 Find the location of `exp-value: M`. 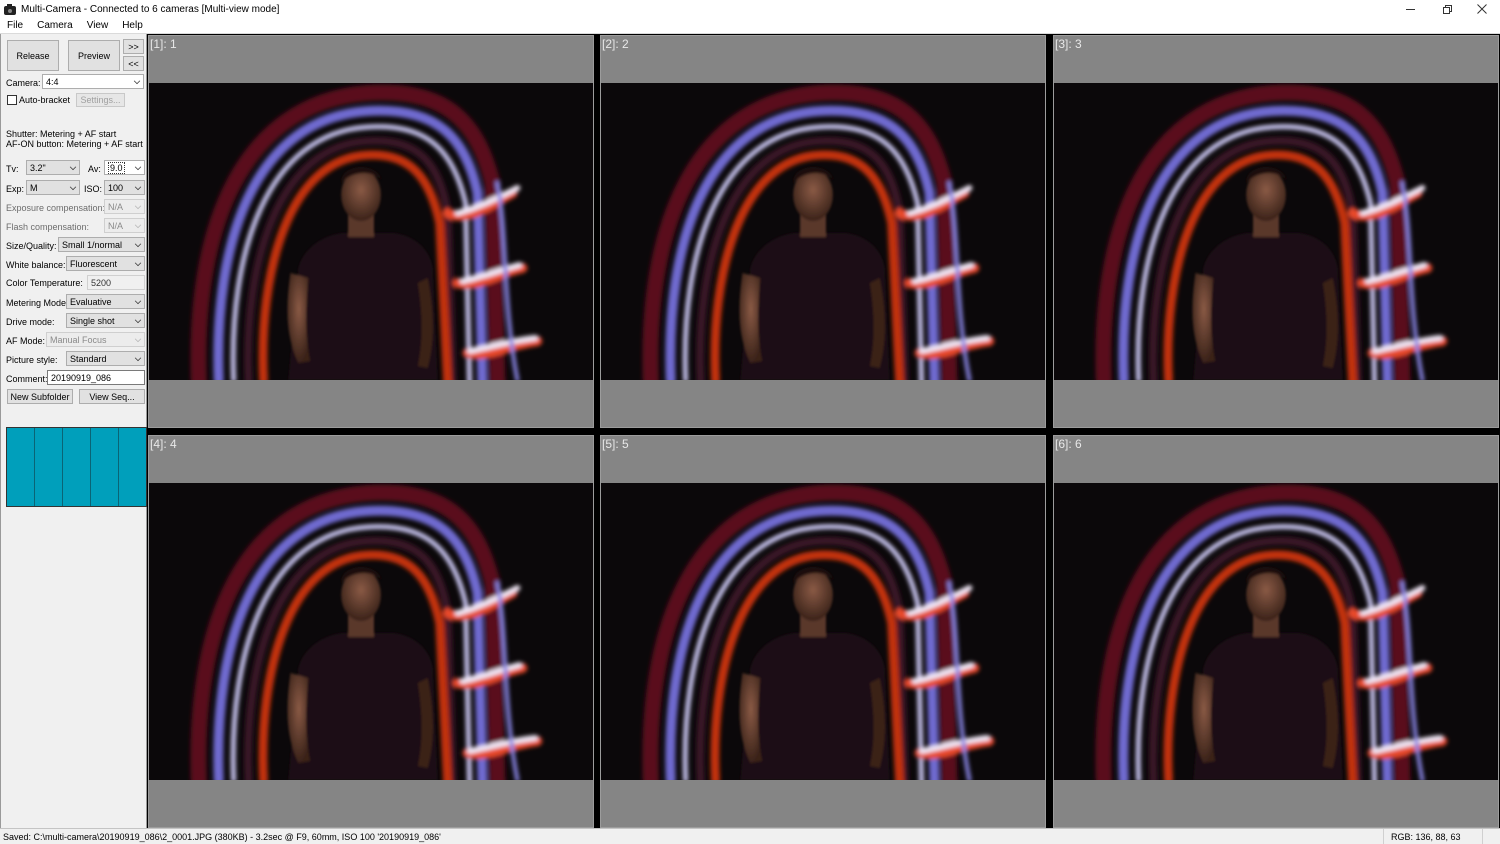

exp-value: M is located at coordinates (34, 187).